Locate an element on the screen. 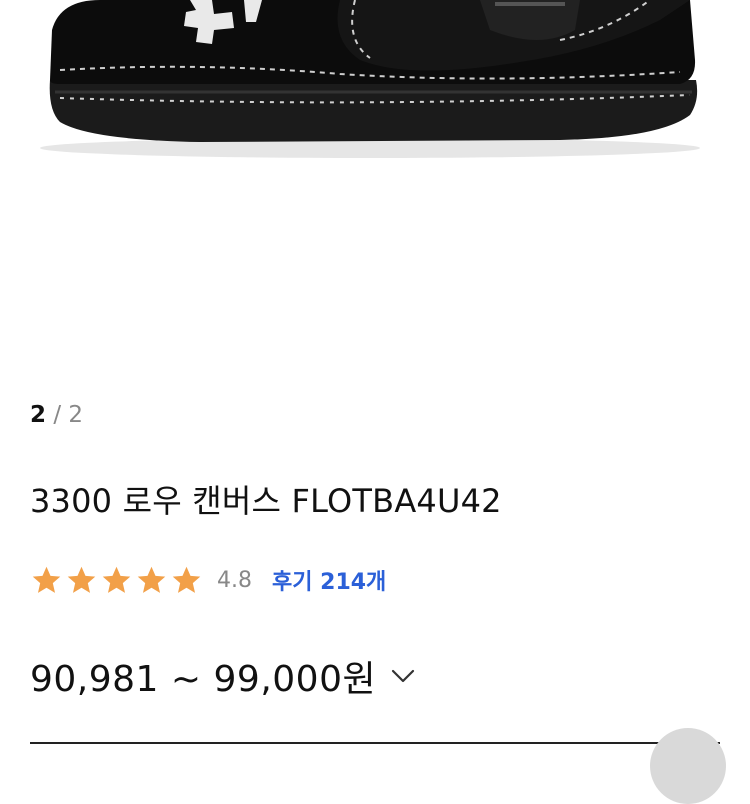 This screenshot has height=804, width=750. image-pager: 2 / 2 is located at coordinates (56, 415).